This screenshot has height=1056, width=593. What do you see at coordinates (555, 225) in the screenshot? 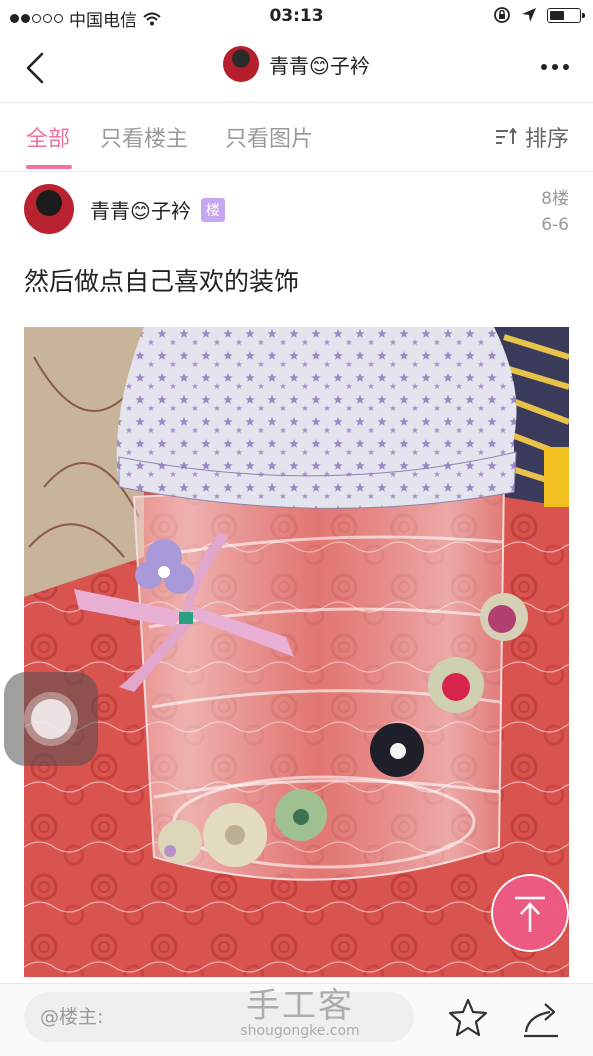
I see `post-date: 6-6` at bounding box center [555, 225].